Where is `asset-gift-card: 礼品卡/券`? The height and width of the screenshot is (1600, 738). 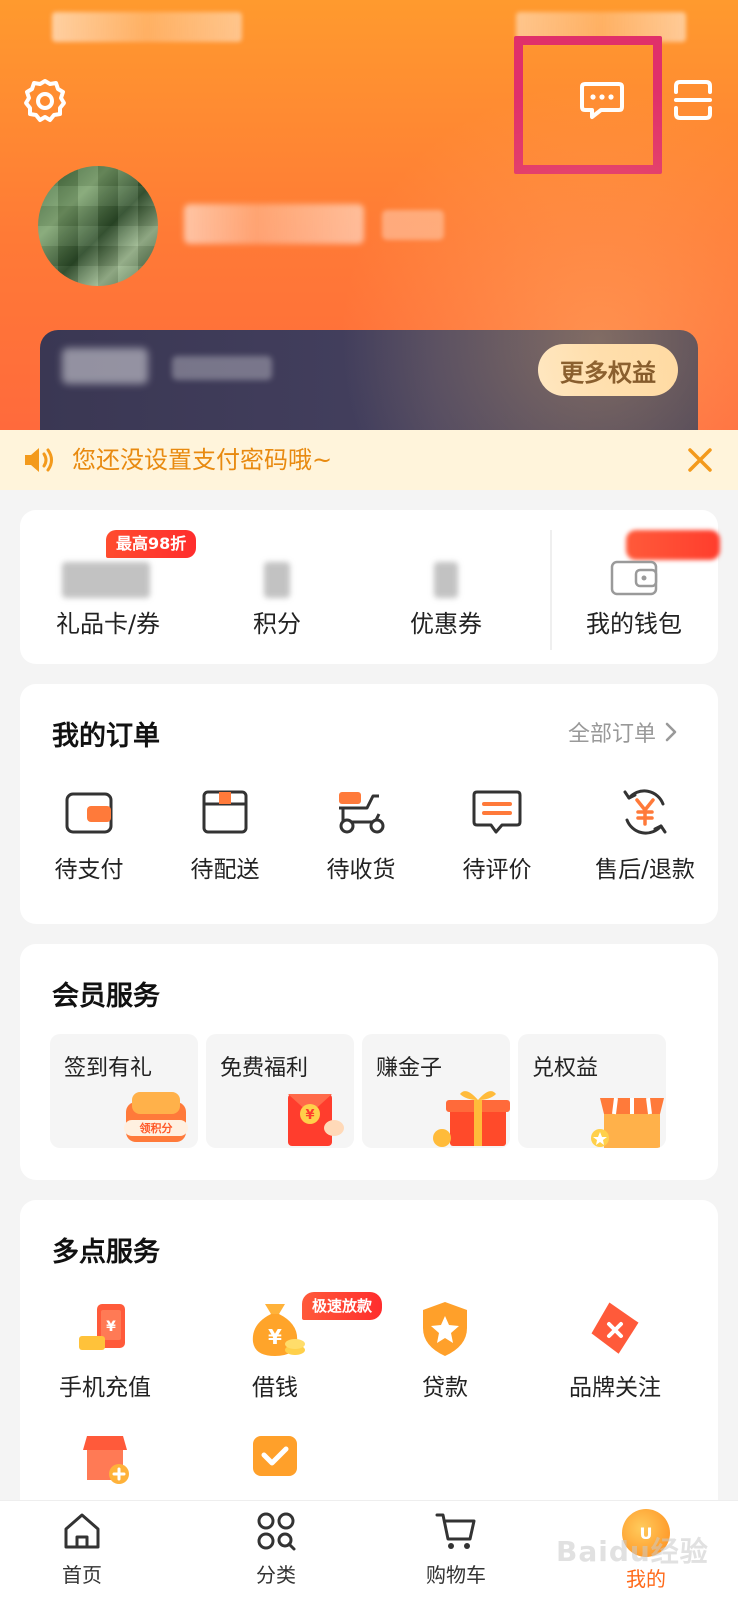
asset-gift-card: 礼品卡/券 is located at coordinates (108, 587).